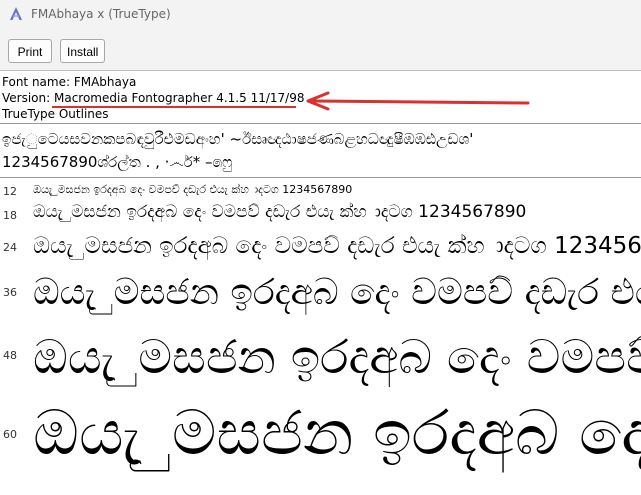  What do you see at coordinates (10, 434) in the screenshot?
I see `size-label: 60` at bounding box center [10, 434].